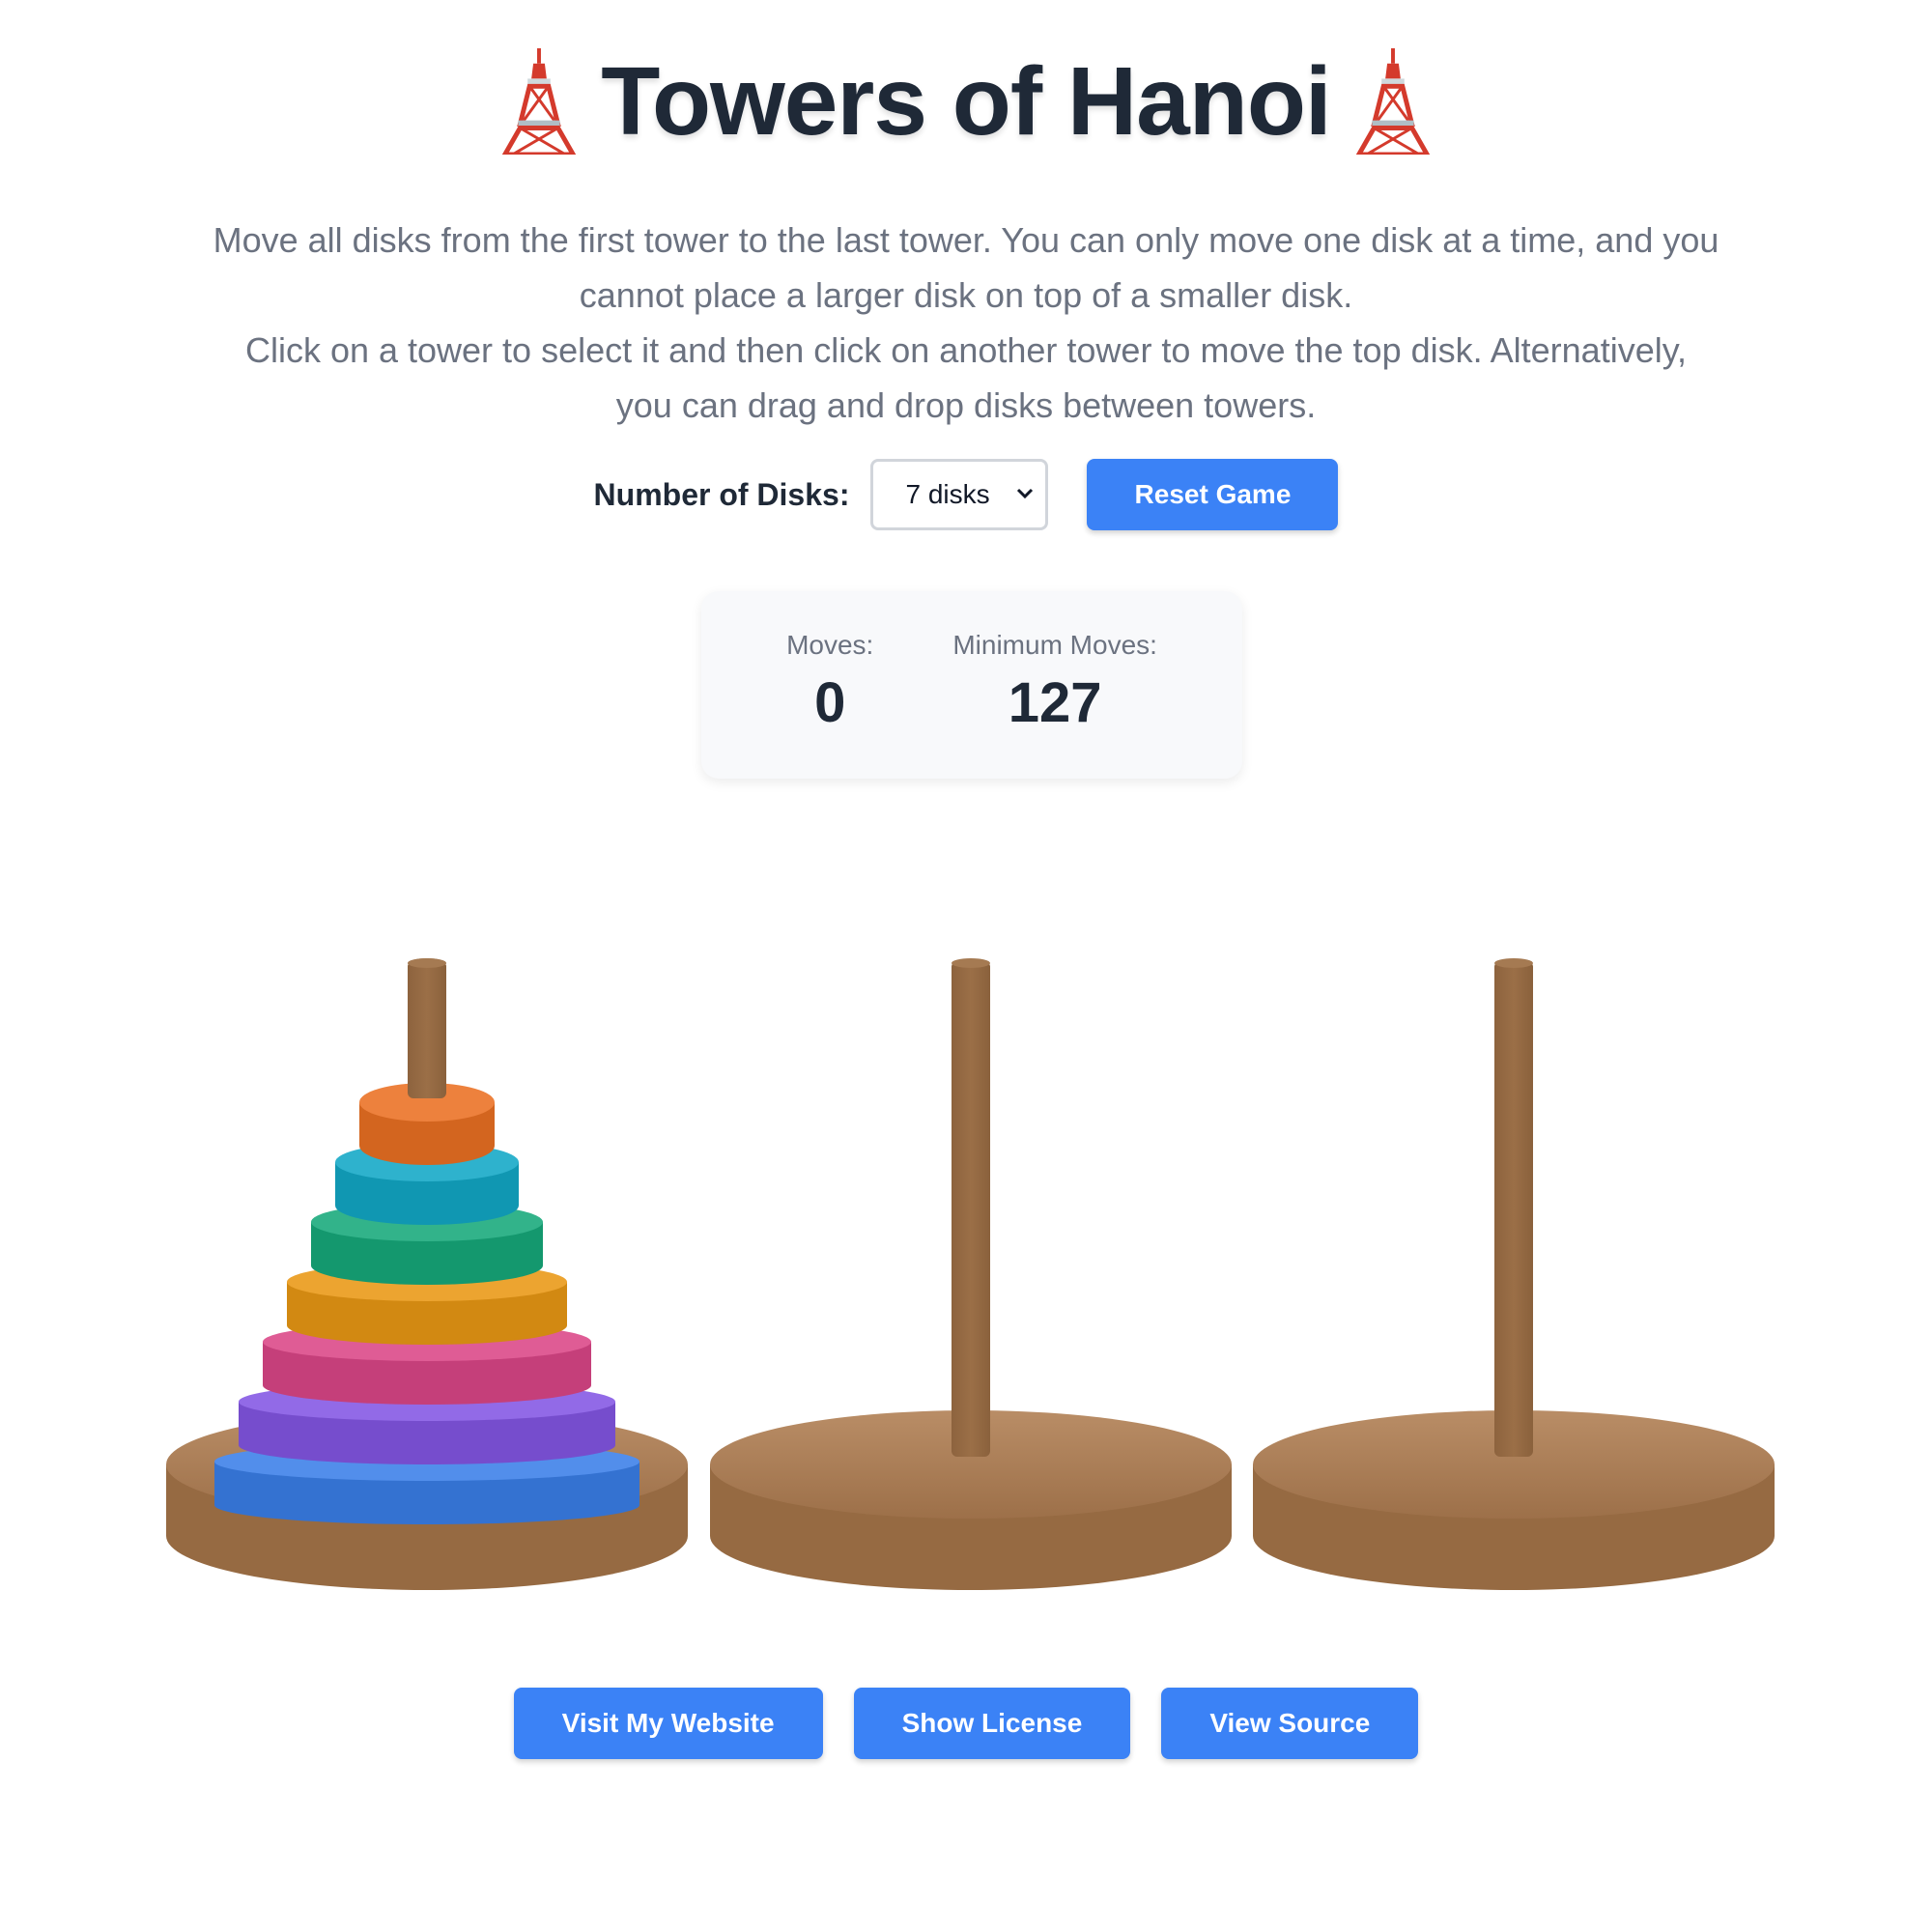 The height and width of the screenshot is (1932, 1932). I want to click on controls: Number of Disks: 7 disks Reset Game, so click(966, 494).